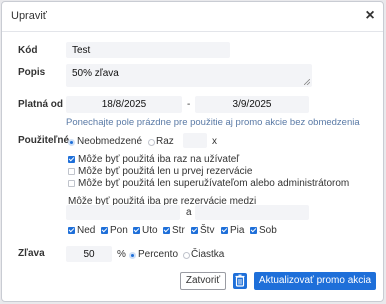  Describe the element at coordinates (86, 230) in the screenshot. I see `day-ned-label: Ned` at that location.